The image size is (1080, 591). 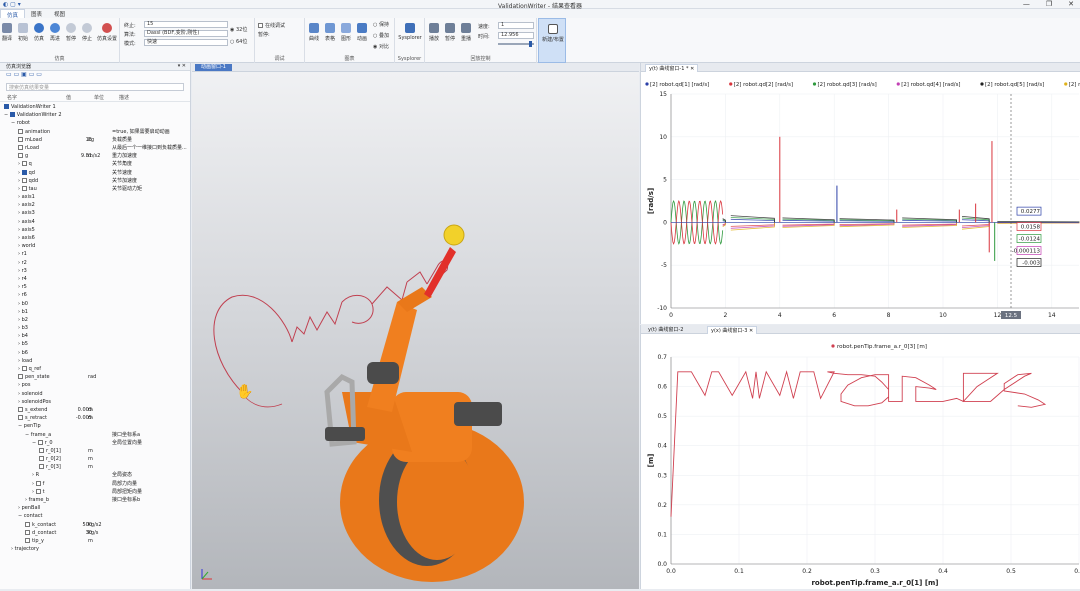 What do you see at coordinates (95, 205) in the screenshot?
I see `tree-row: › axis2` at bounding box center [95, 205].